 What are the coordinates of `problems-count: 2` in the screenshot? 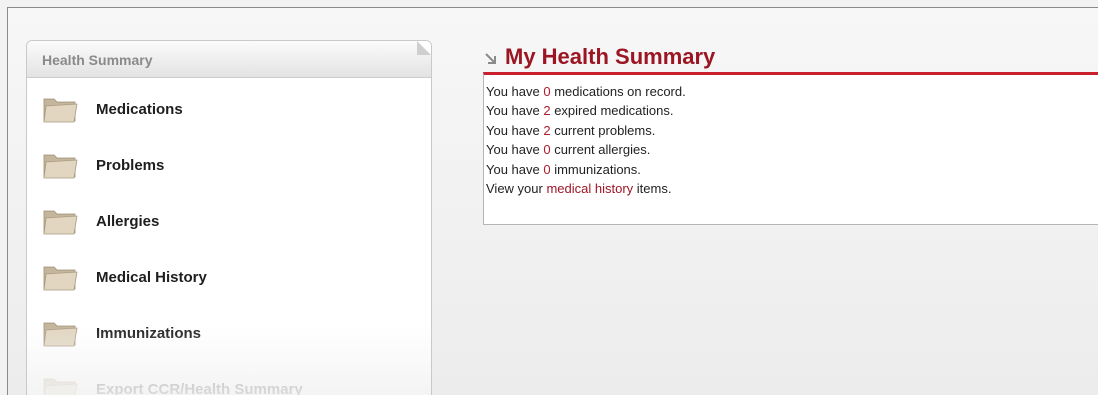 It's located at (546, 130).